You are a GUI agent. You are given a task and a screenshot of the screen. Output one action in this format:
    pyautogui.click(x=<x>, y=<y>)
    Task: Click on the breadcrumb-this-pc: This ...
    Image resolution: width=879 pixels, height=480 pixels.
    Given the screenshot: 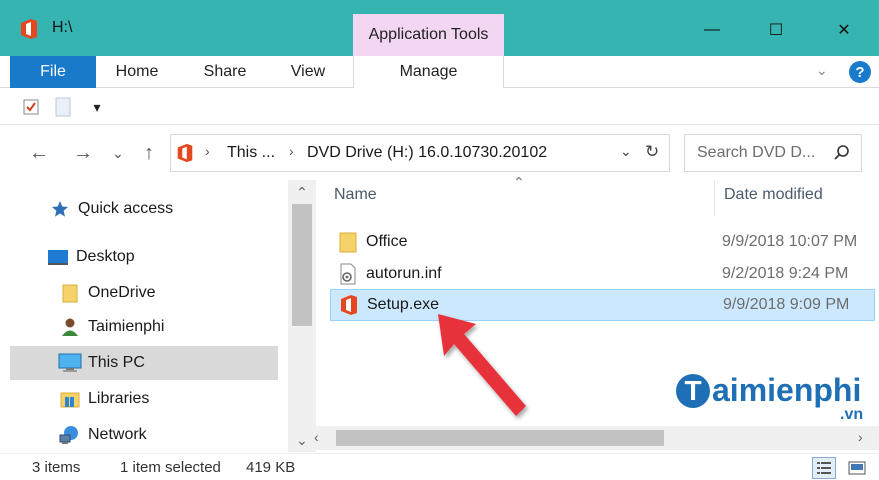 What is the action you would take?
    pyautogui.click(x=251, y=153)
    